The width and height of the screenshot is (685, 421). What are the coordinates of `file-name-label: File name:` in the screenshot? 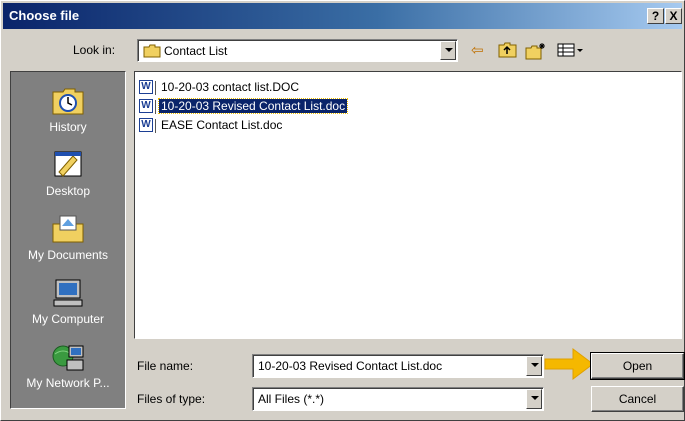 It's located at (165, 366).